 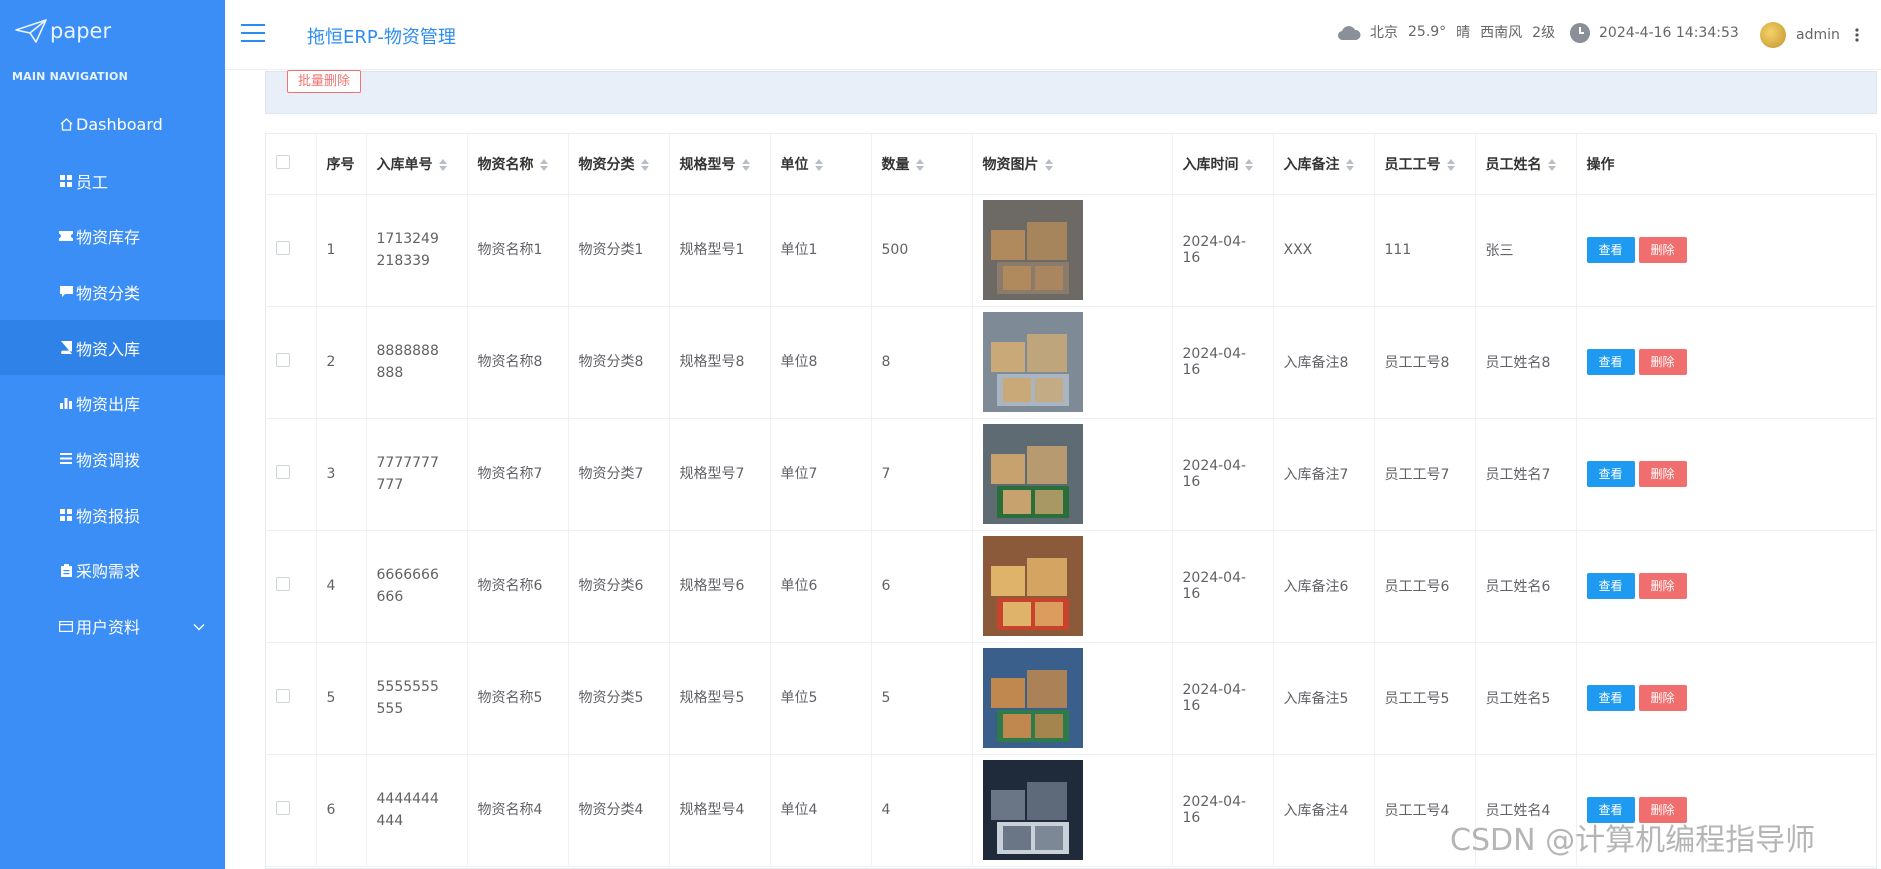 What do you see at coordinates (324, 81) in the screenshot?
I see `batch-delete-button: 批量删除` at bounding box center [324, 81].